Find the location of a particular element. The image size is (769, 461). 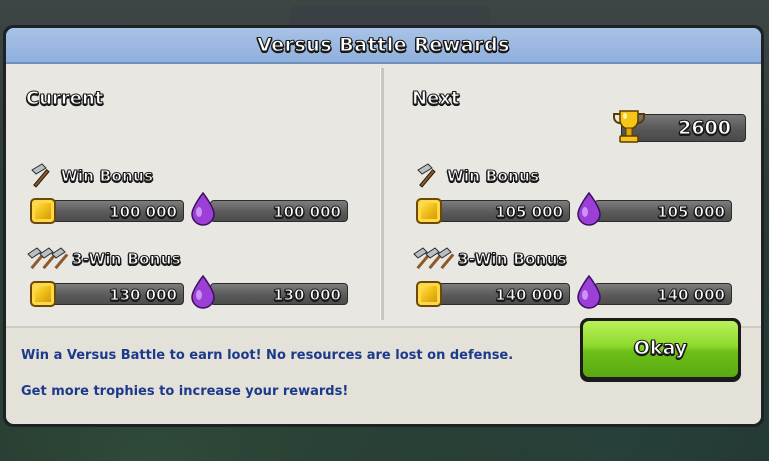

current-win-bonus-label: Win Bonus is located at coordinates (107, 176).